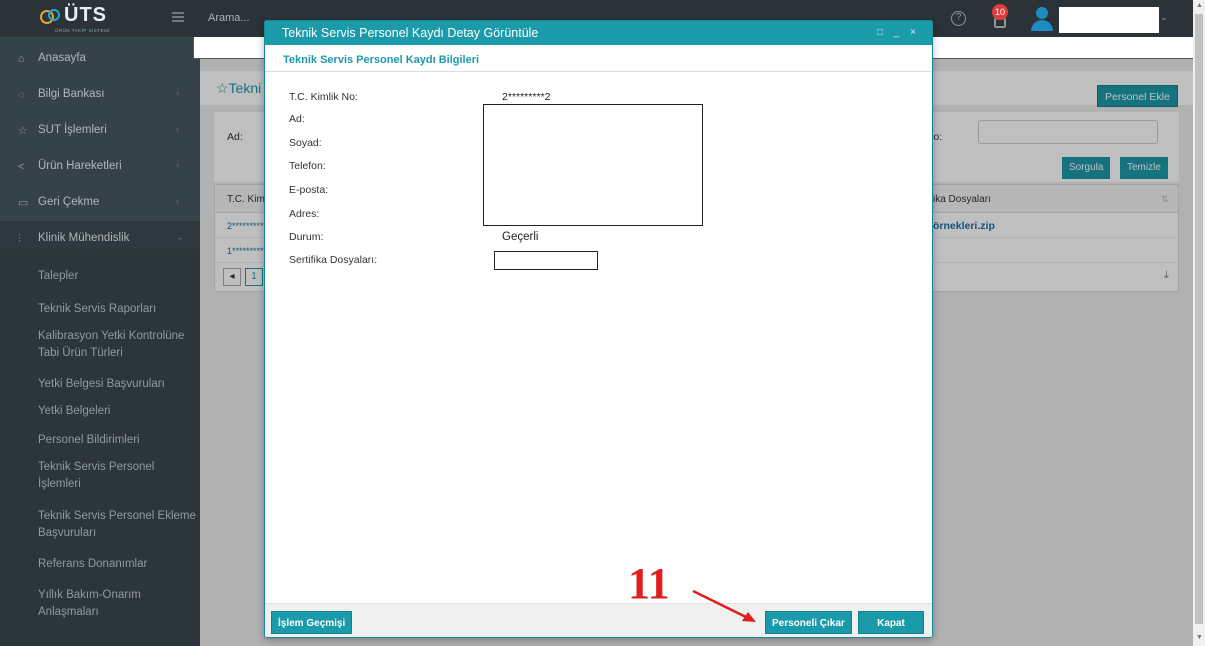 Image resolution: width=1205 pixels, height=646 pixels. What do you see at coordinates (62, 58) in the screenshot?
I see `sidebar-item-label: Anasayfa` at bounding box center [62, 58].